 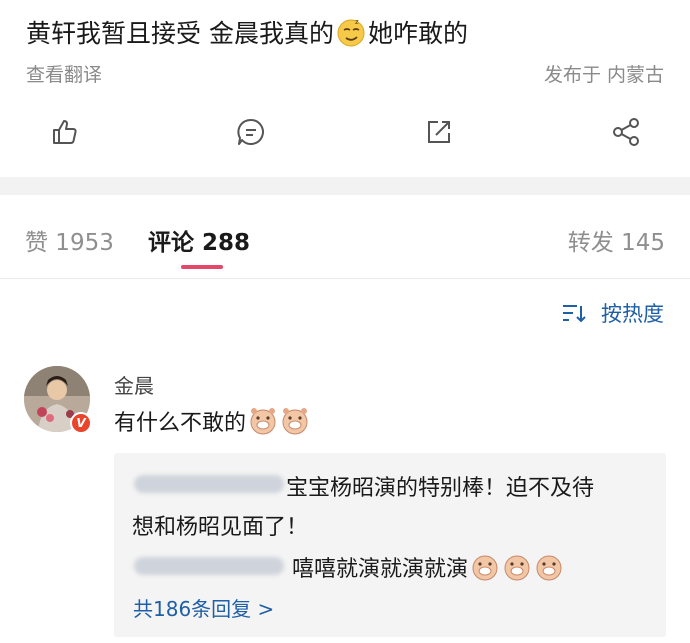 I want to click on share-icon, so click(x=626, y=132).